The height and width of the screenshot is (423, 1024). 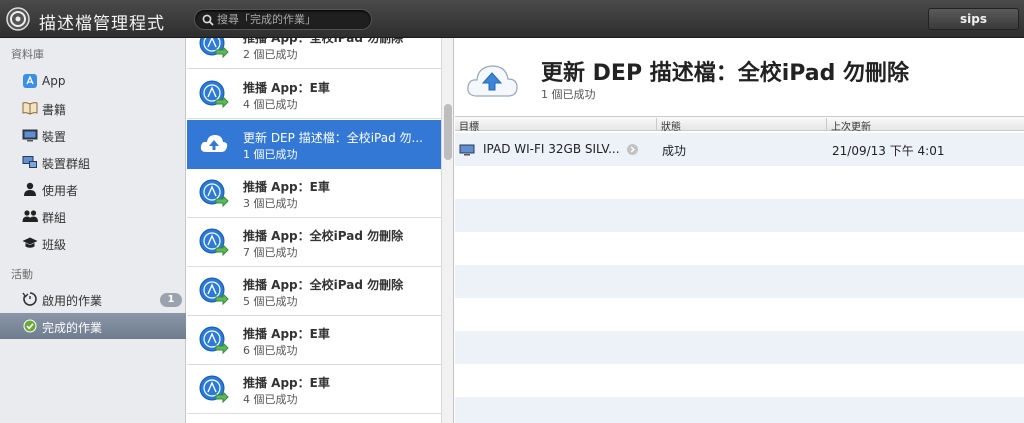 I want to click on device-icon, so click(x=30, y=135).